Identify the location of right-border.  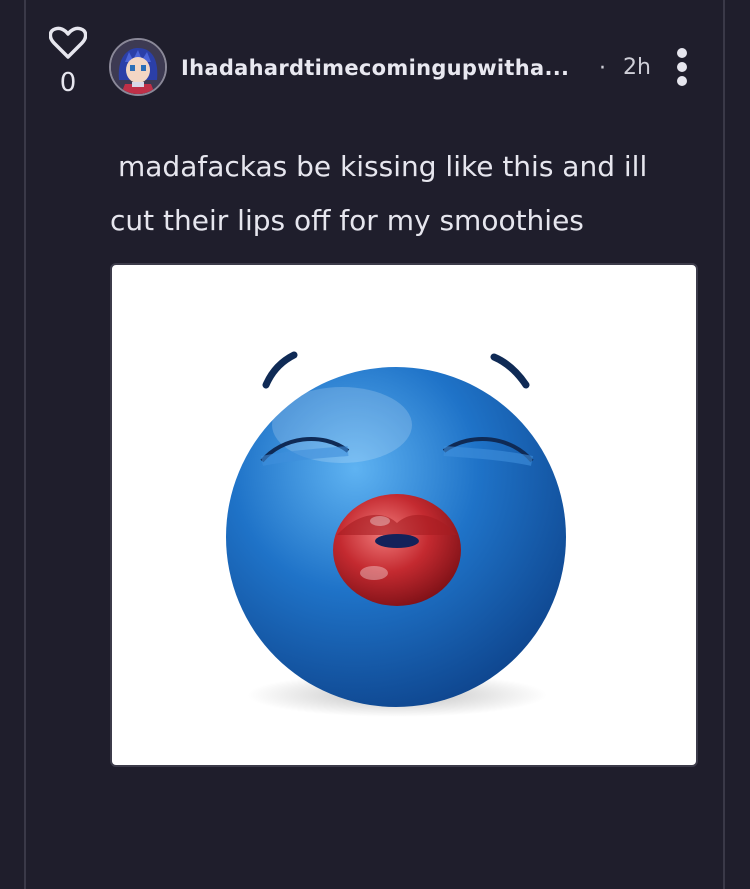
(724, 444).